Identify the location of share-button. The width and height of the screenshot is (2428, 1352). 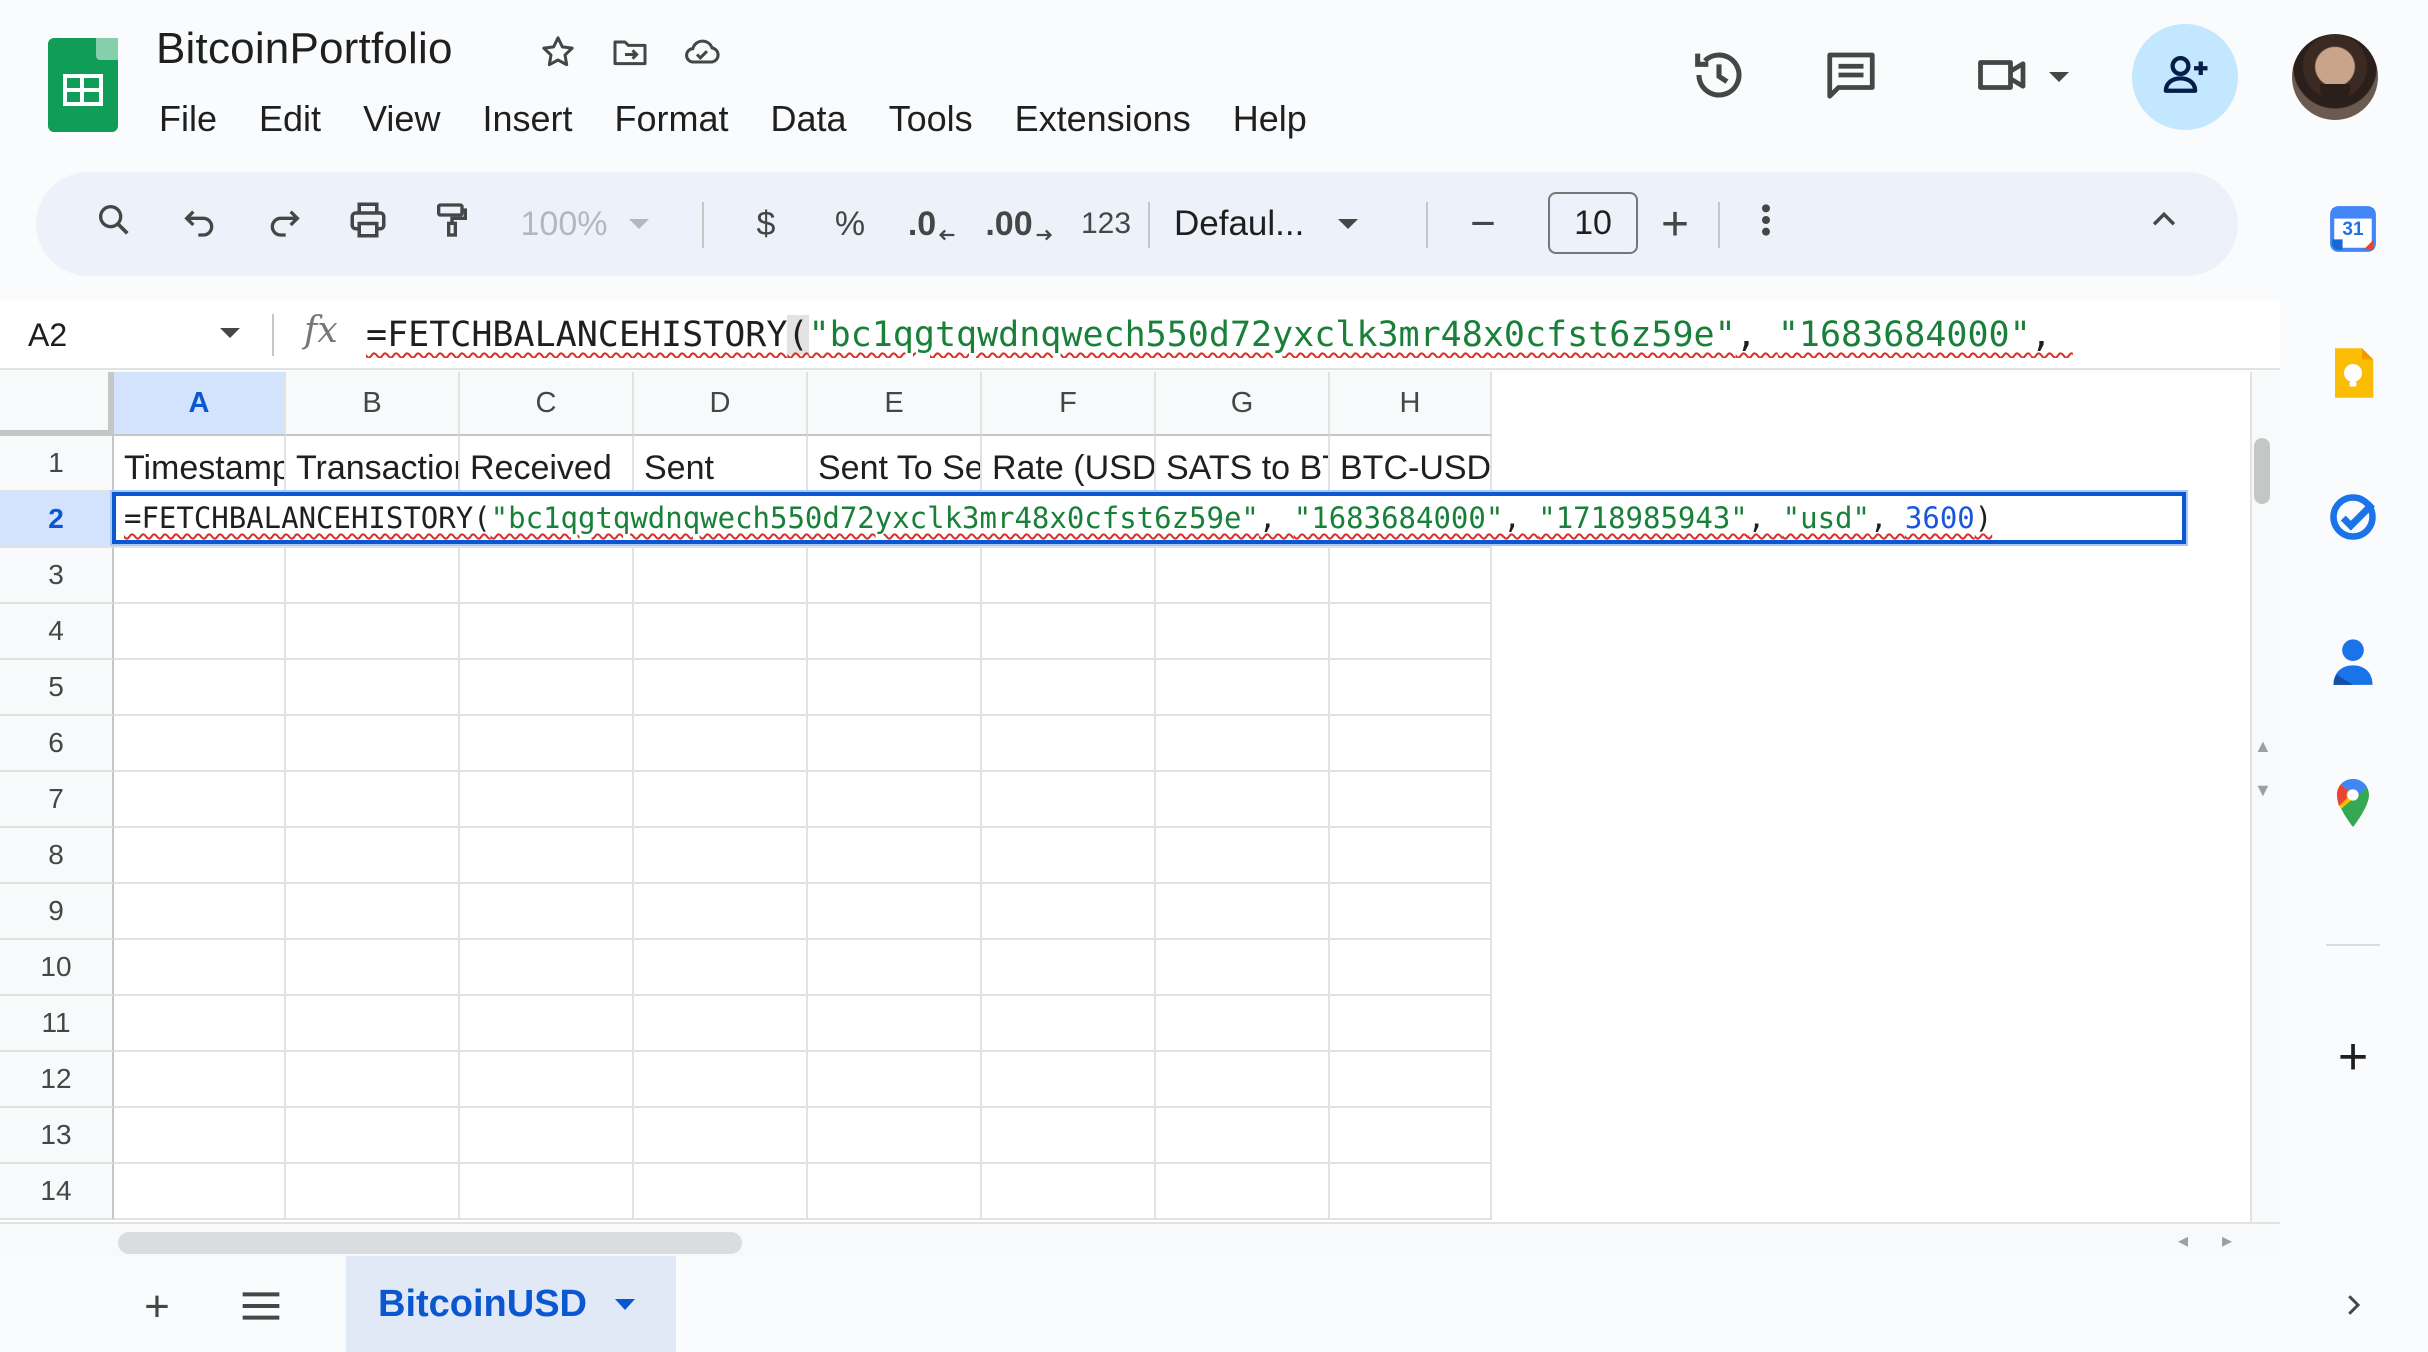
(2185, 77).